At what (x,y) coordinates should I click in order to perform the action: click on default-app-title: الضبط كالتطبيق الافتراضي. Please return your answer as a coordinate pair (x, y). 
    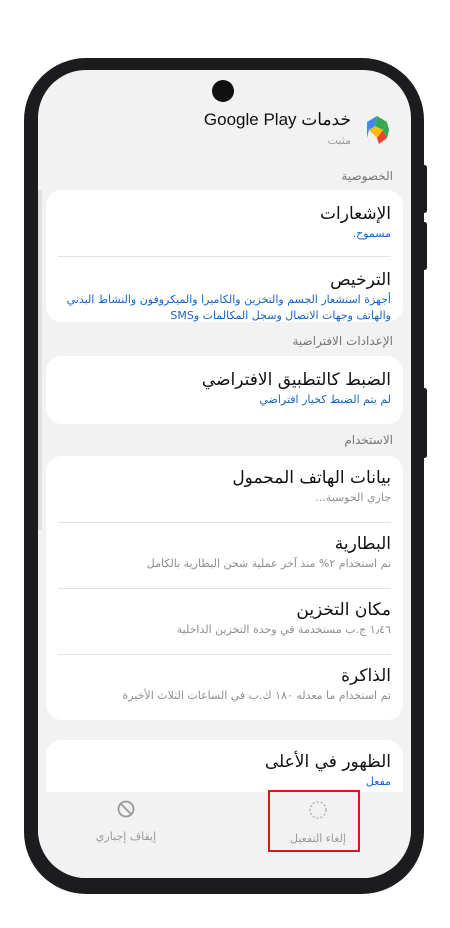
    Looking at the image, I should click on (296, 380).